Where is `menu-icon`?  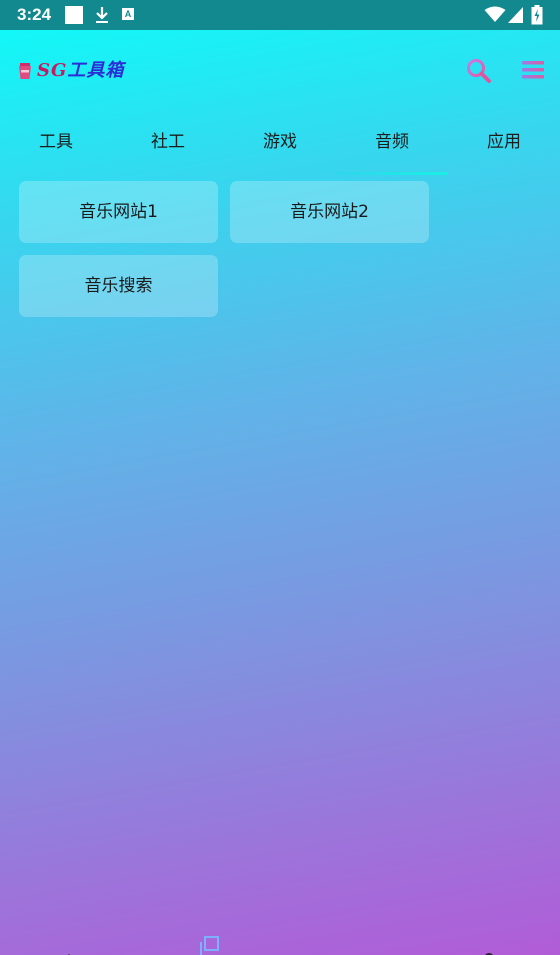 menu-icon is located at coordinates (533, 70).